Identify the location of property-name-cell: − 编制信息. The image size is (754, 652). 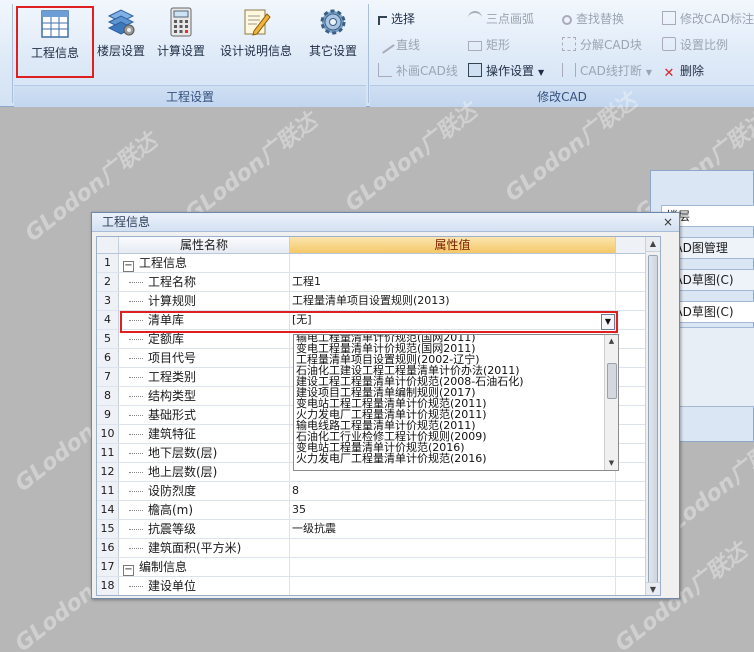
(204, 567).